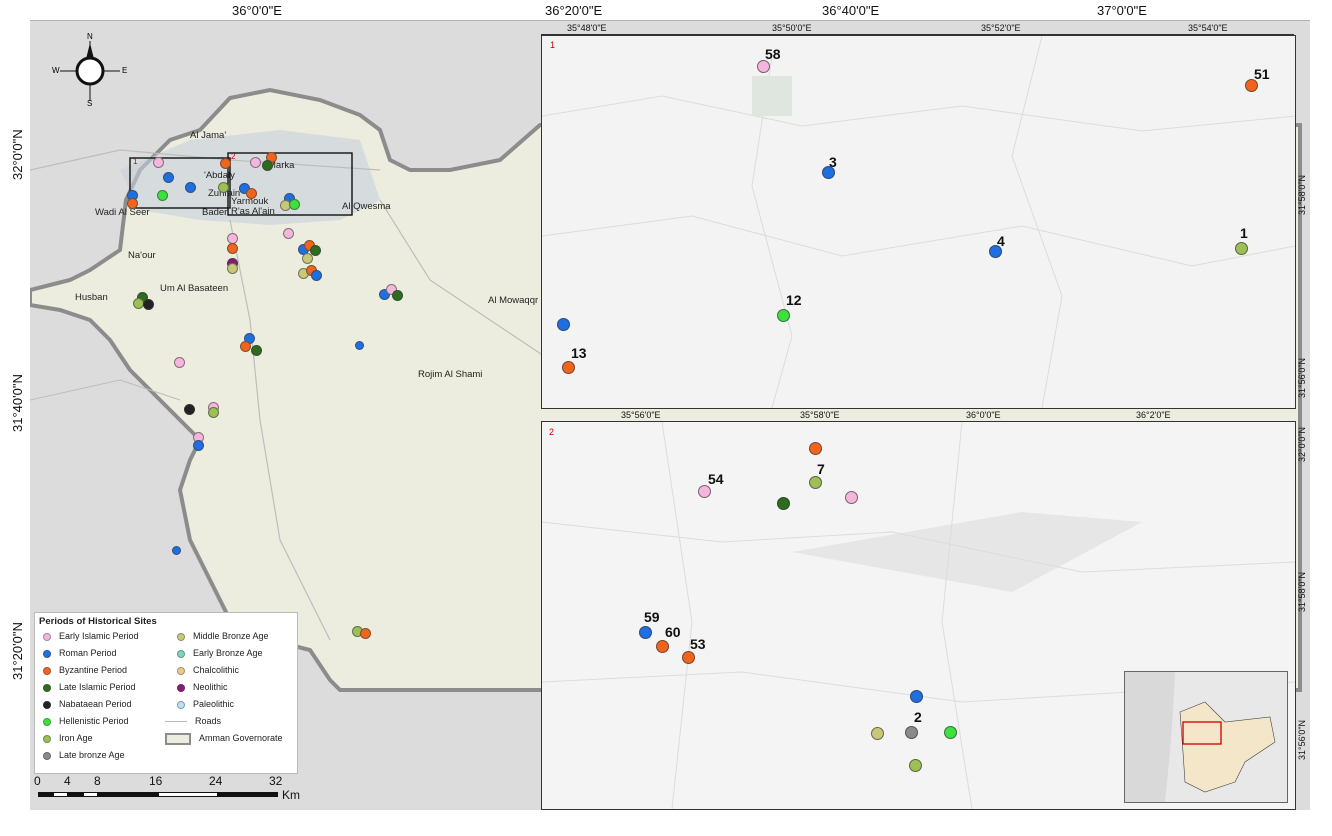  I want to click on inset-1-topbar, so click(917, 26).